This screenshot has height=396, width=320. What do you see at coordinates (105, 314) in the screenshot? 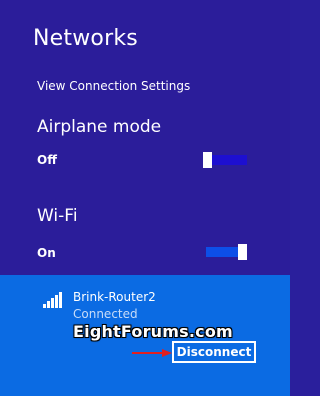
I see `network-status: Connected` at bounding box center [105, 314].